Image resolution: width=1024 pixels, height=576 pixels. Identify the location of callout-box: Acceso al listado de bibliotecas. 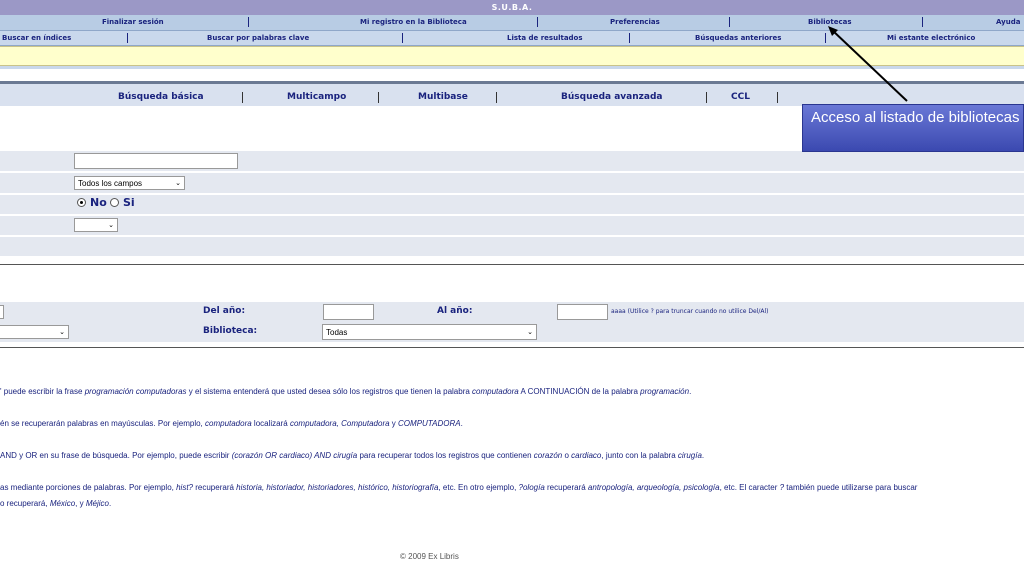
(913, 128).